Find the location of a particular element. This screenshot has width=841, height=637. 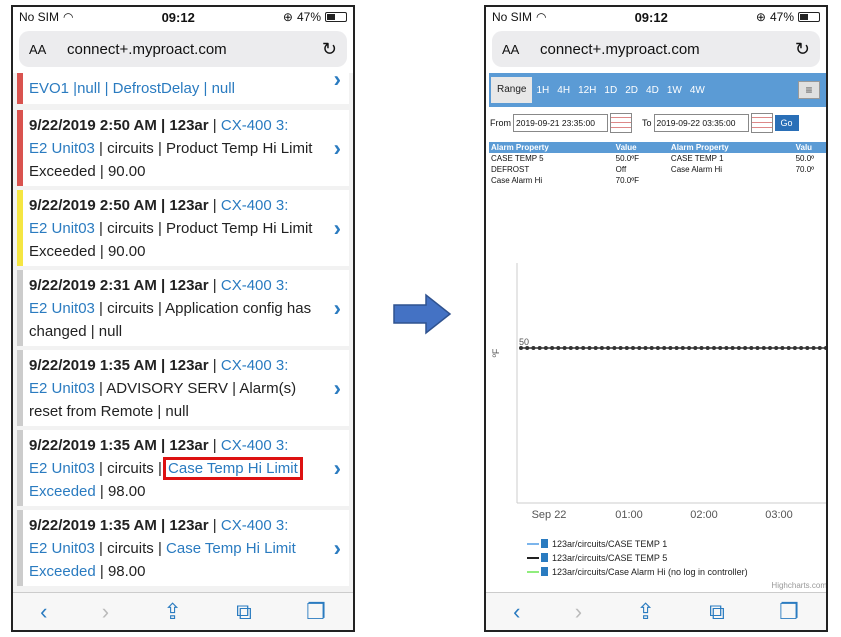

table-cell: CASE TEMP 1 is located at coordinates (697, 158).